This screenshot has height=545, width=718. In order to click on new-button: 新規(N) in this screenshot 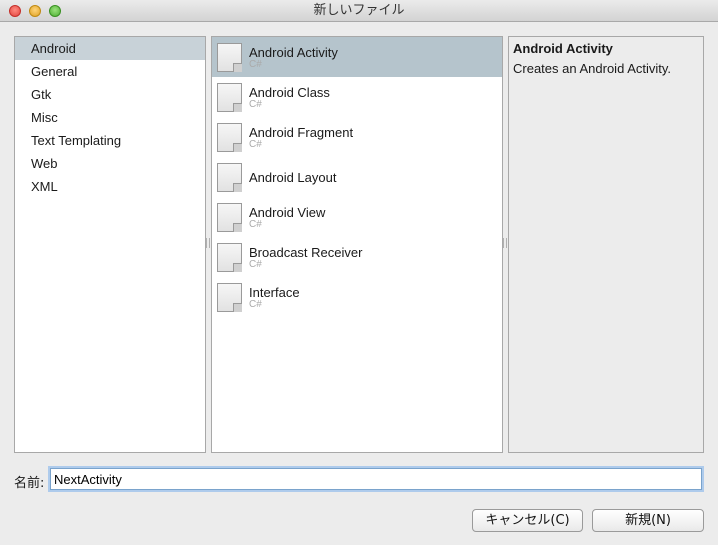, I will do `click(648, 520)`.